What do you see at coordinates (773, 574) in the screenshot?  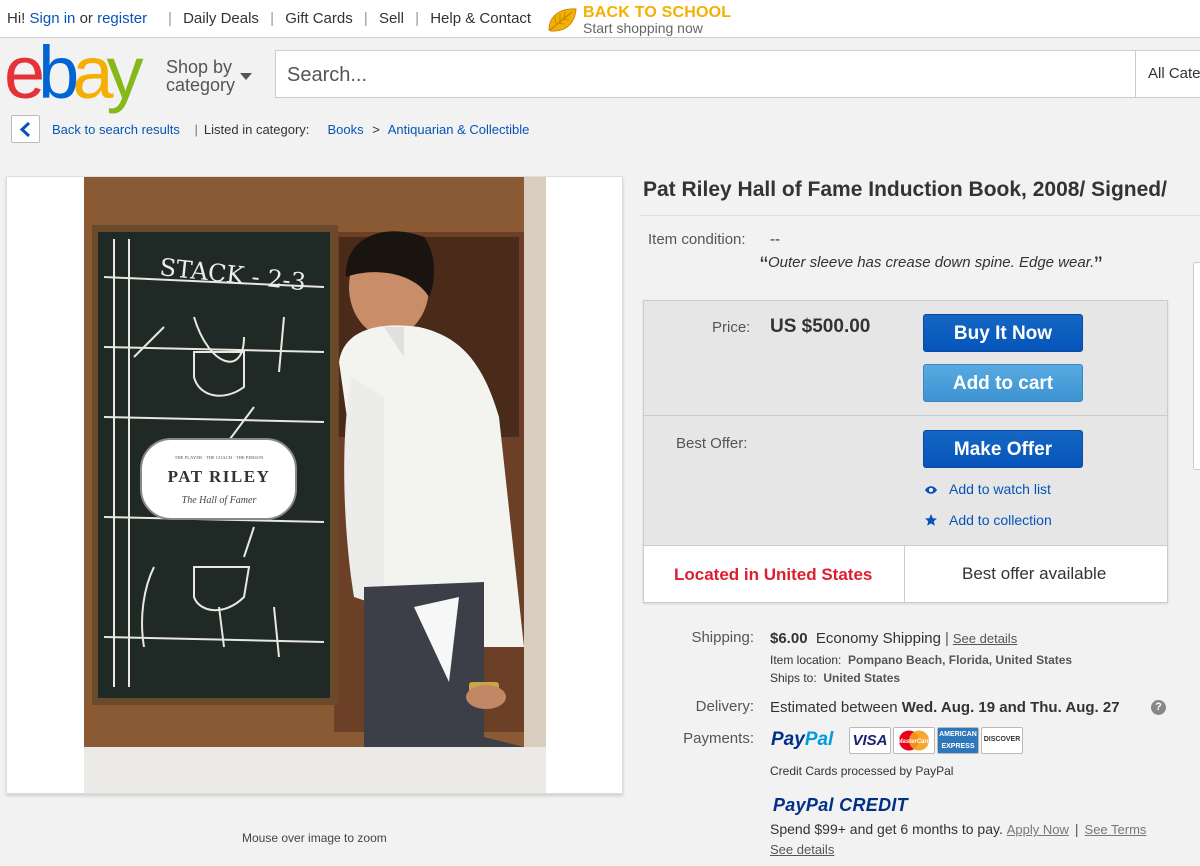 I see `located-in-text: Located in United States` at bounding box center [773, 574].